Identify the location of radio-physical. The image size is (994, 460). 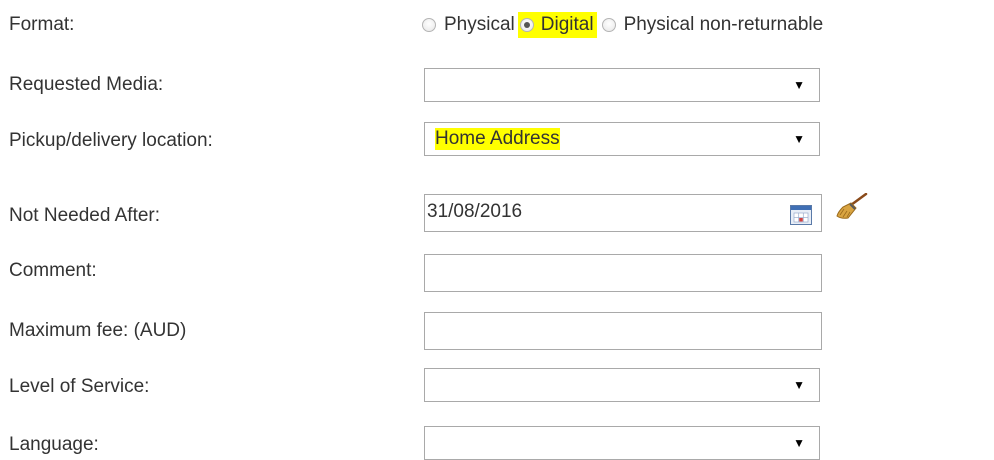
(429, 25).